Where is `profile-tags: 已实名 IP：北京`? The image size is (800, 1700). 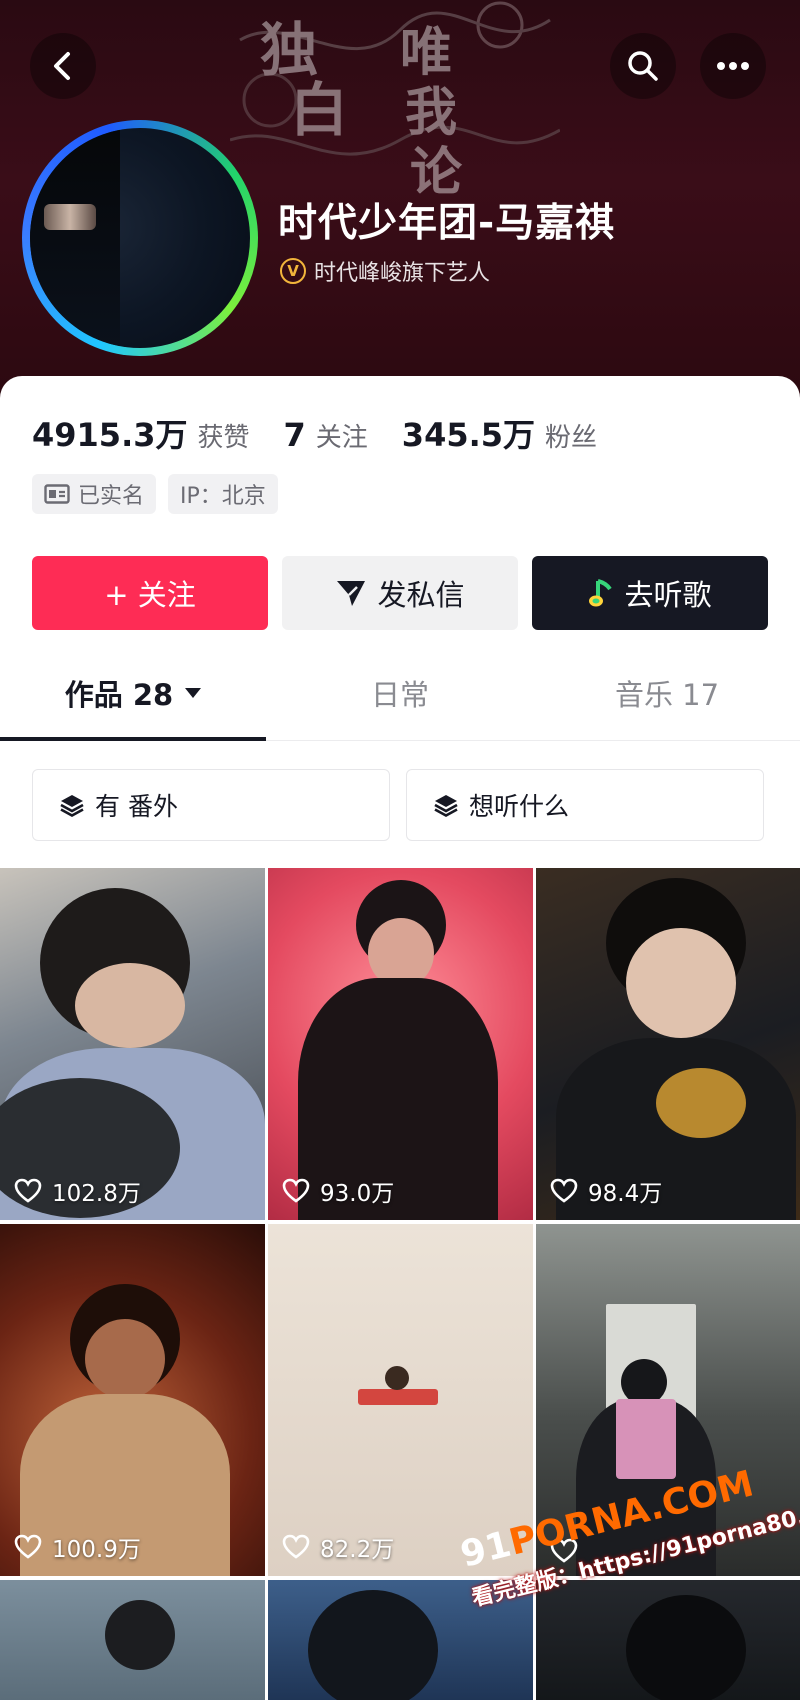
profile-tags: 已实名 IP：北京 is located at coordinates (161, 494).